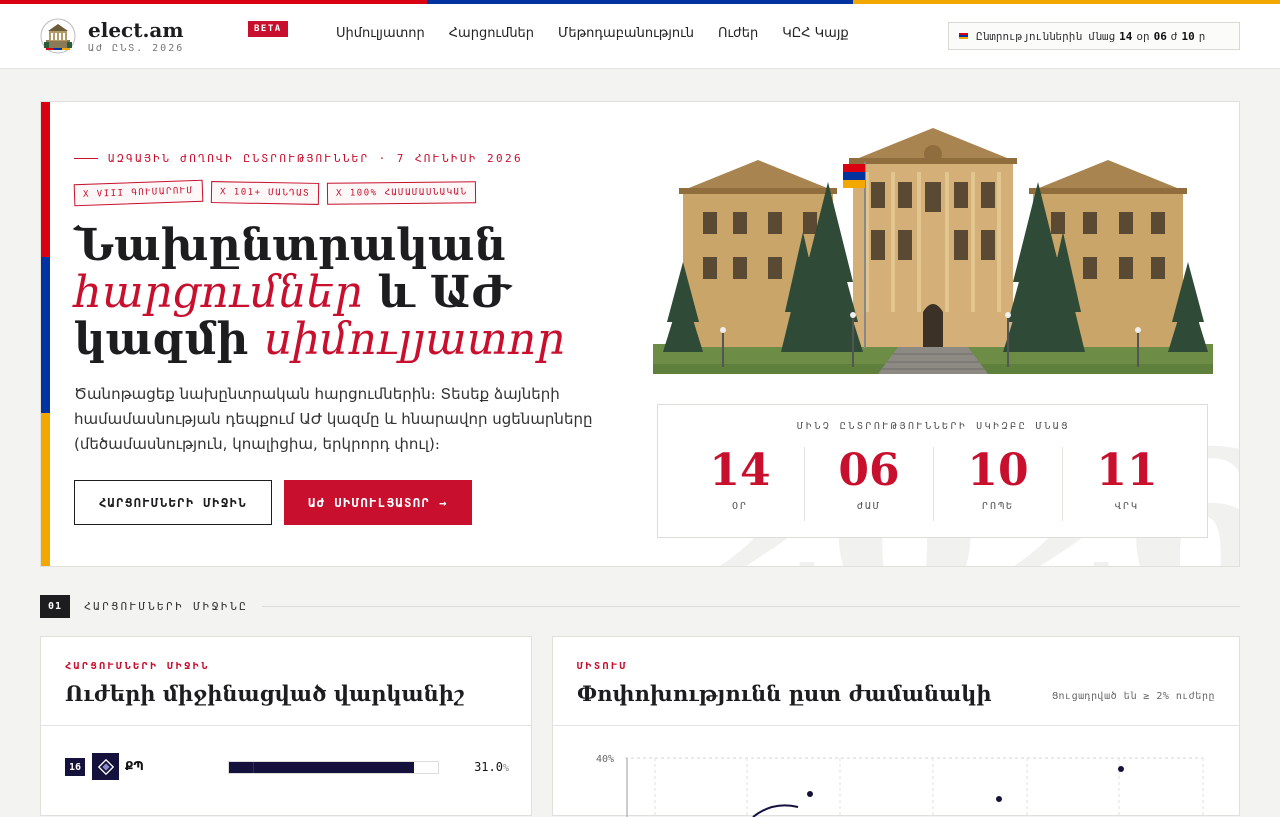 The image size is (1280, 817). I want to click on logo-link: elect.am ԱԺ ԸՆՏ. 2026 BETA, so click(164, 35).